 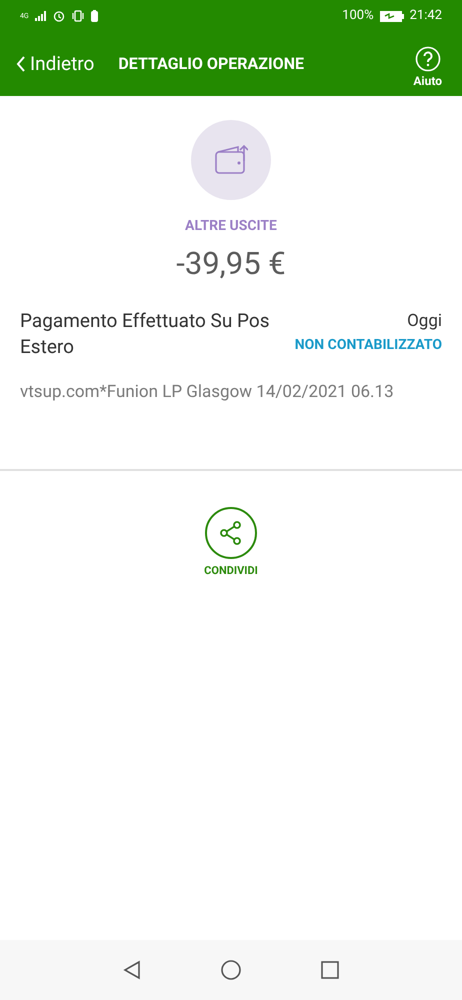 What do you see at coordinates (426, 16) in the screenshot?
I see `clock: 21:42` at bounding box center [426, 16].